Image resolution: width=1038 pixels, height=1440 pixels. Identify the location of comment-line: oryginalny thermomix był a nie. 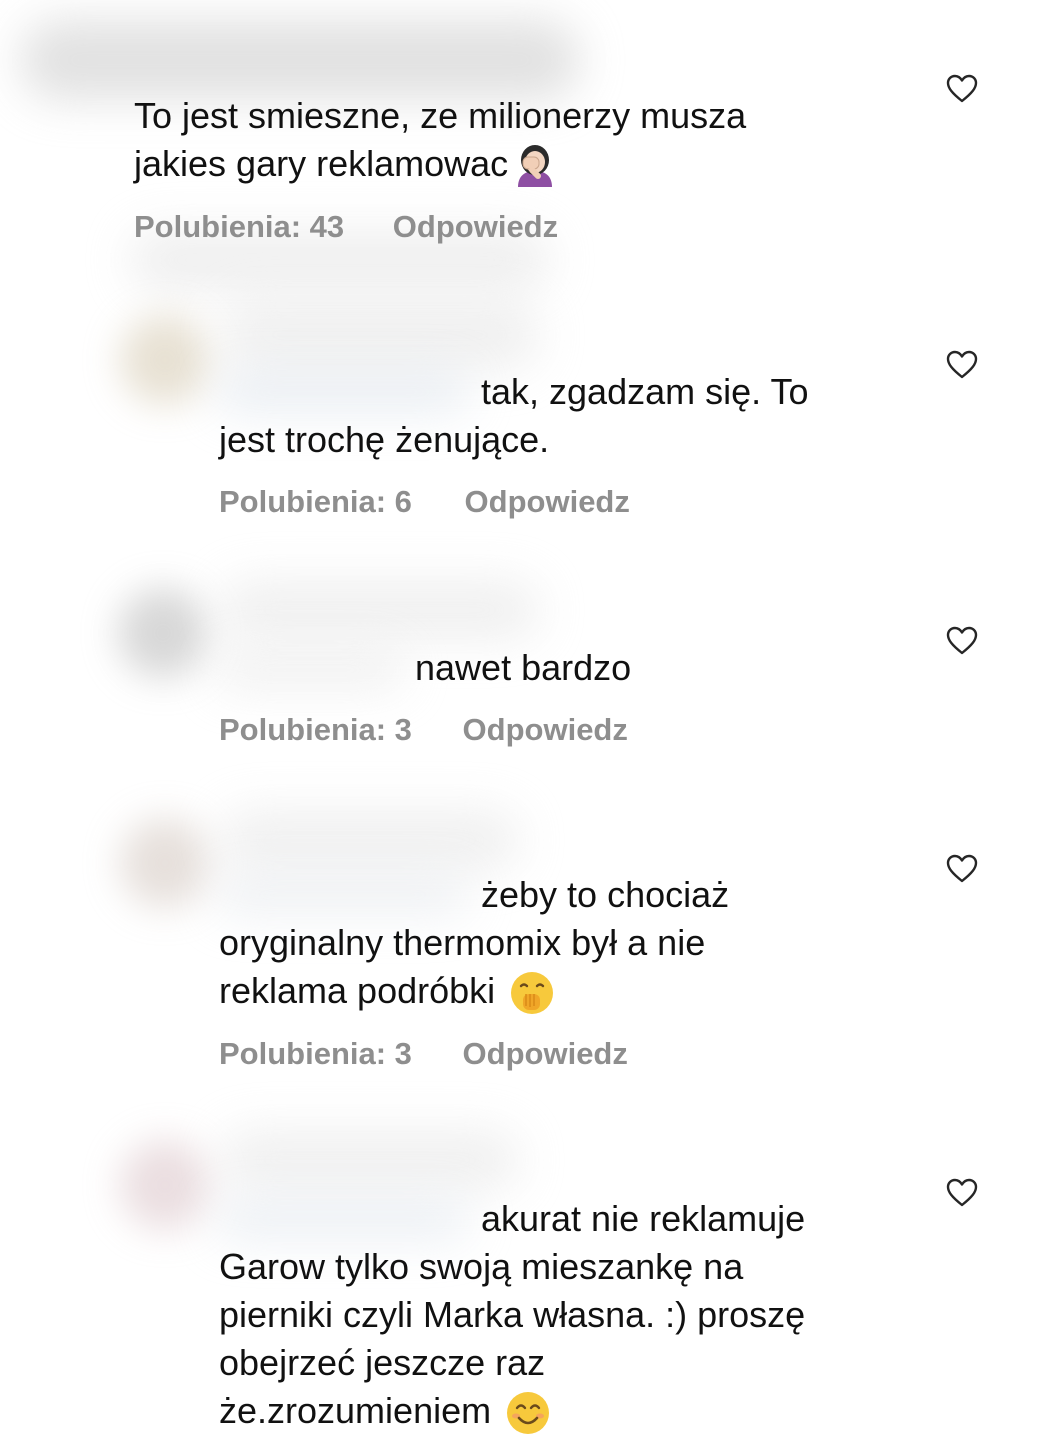
(462, 942).